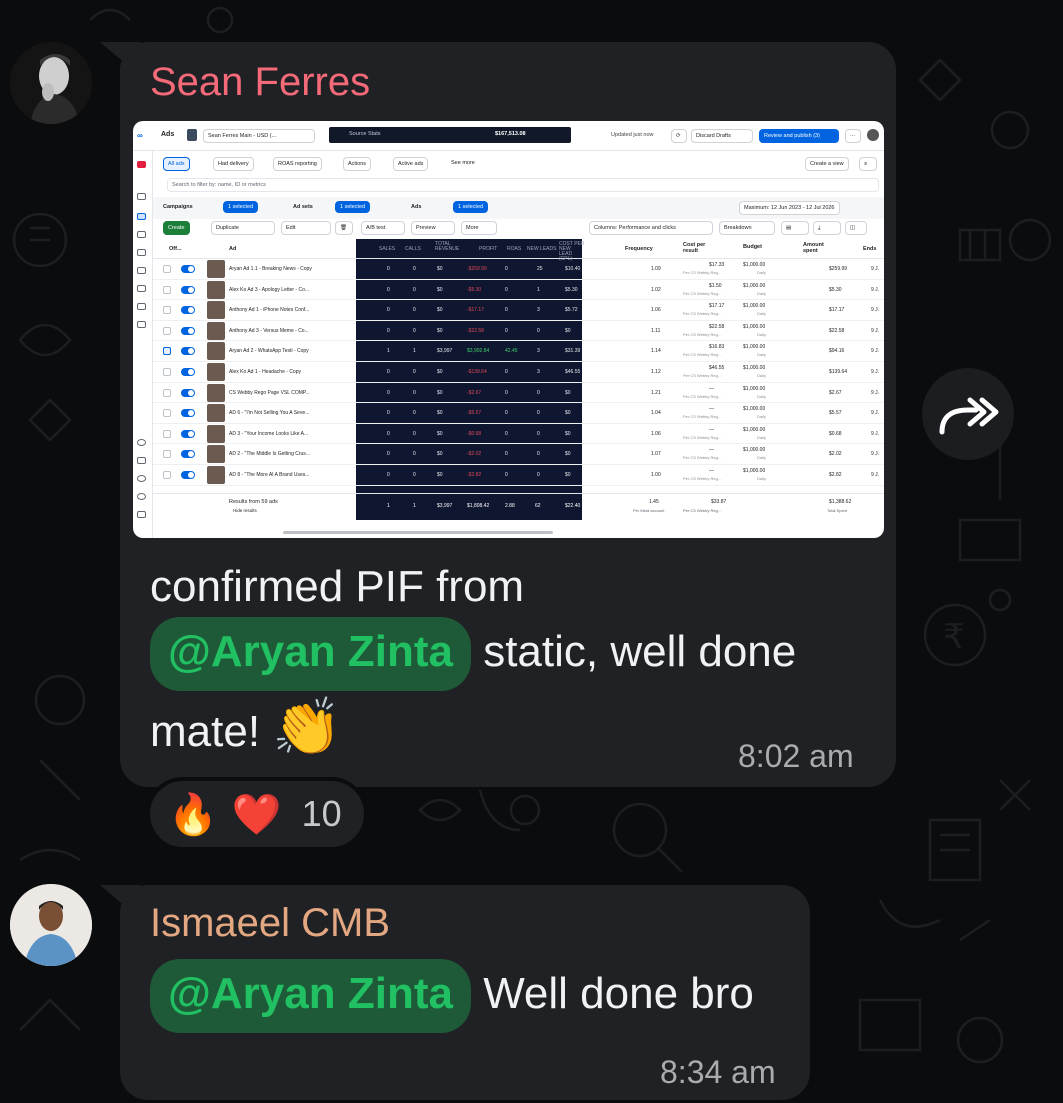 The width and height of the screenshot is (1063, 1103). Describe the element at coordinates (968, 414) in the screenshot. I see `forward-button` at that location.